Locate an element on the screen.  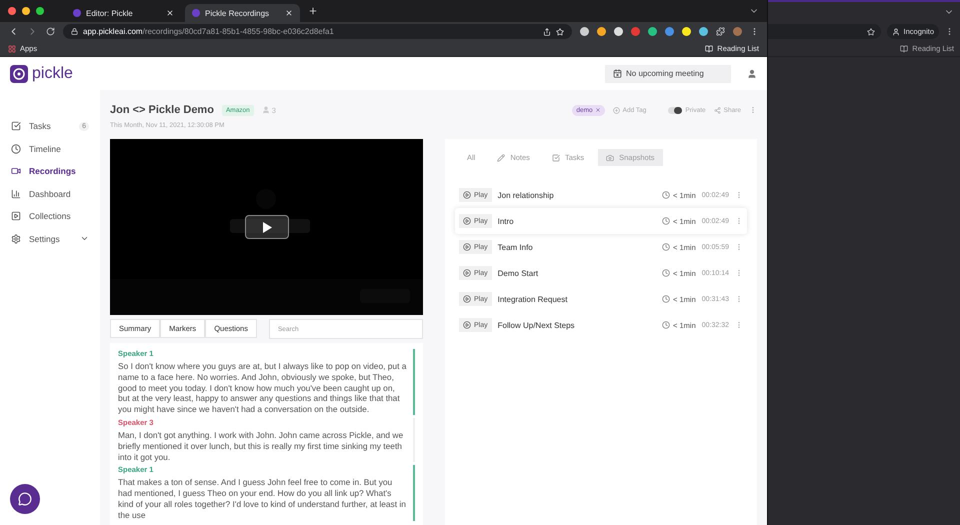
pickle-logo: pickle is located at coordinates (41, 73).